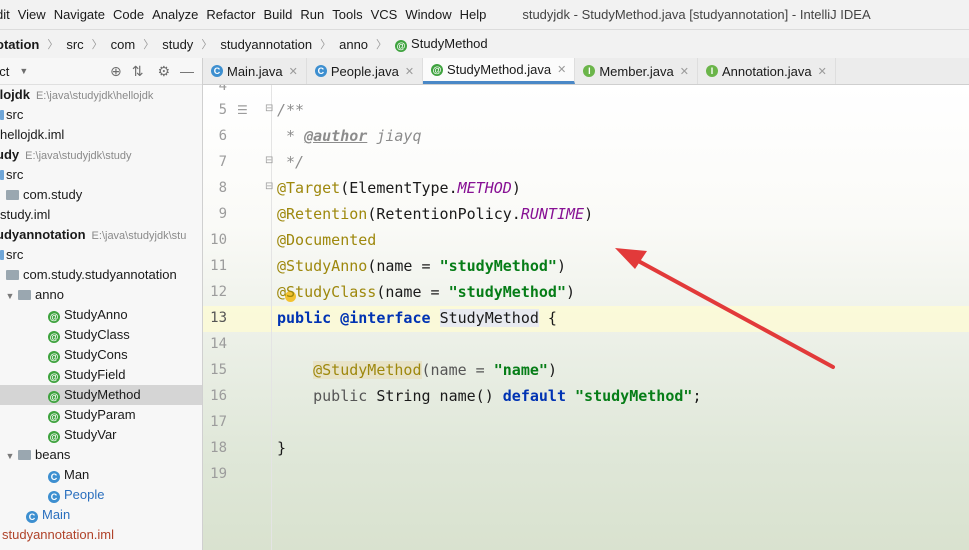 The width and height of the screenshot is (969, 550). I want to click on tab-label: StudyMethod.java, so click(499, 69).